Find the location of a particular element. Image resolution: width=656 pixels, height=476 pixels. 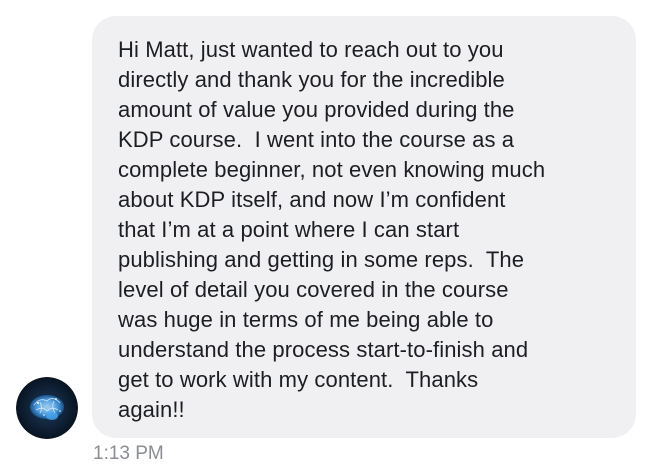

message-timestamp: 1:13 PM is located at coordinates (128, 453).